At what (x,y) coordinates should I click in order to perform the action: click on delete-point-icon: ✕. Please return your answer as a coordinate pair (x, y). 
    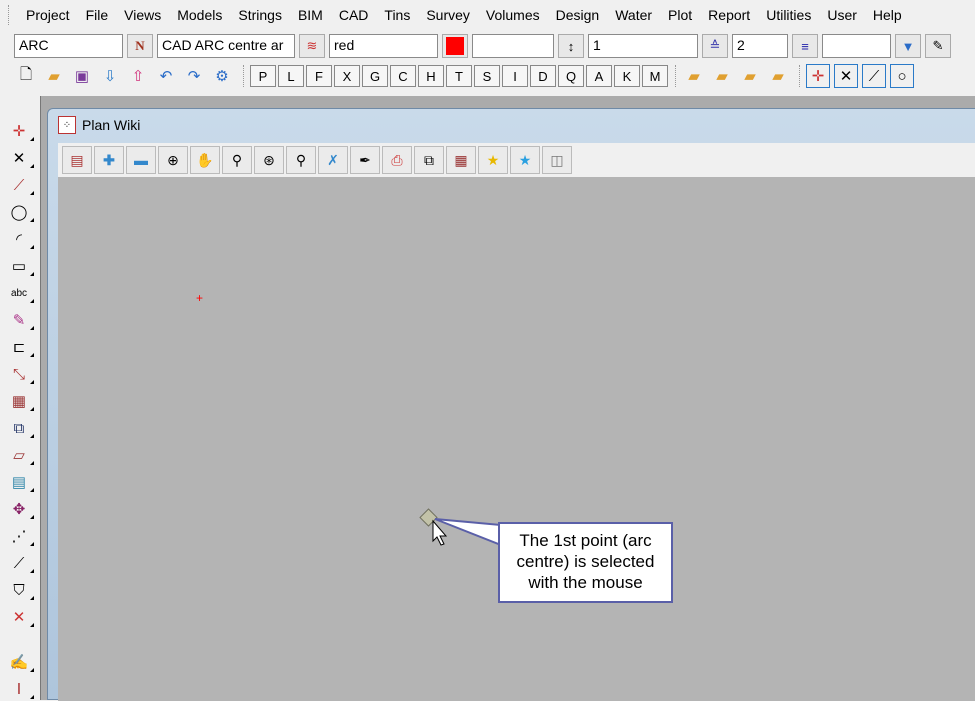
    Looking at the image, I should click on (19, 617).